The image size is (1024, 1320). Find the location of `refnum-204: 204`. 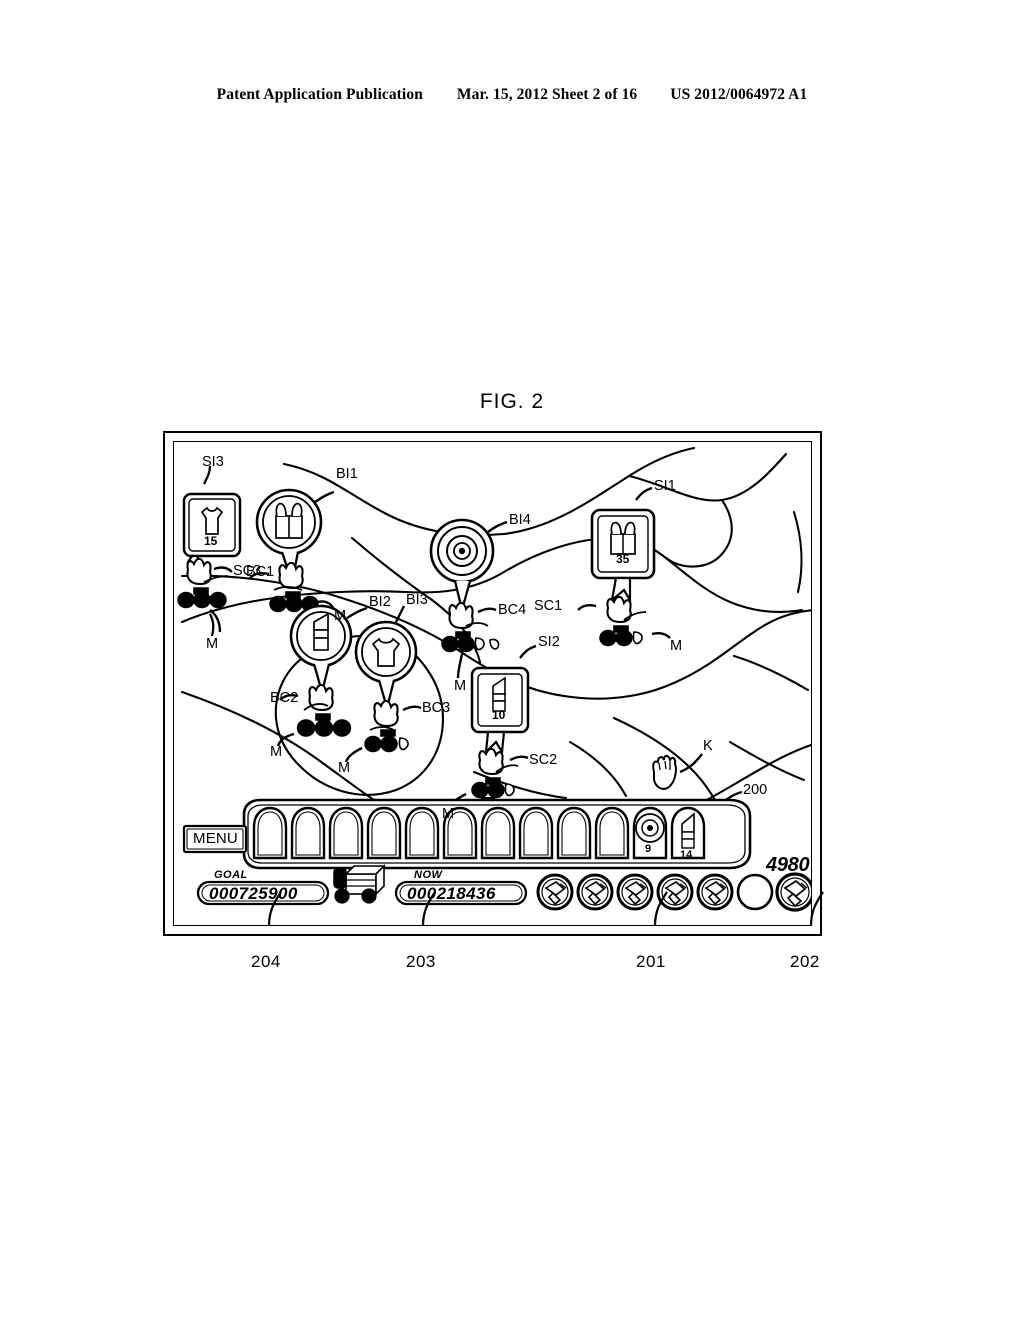

refnum-204: 204 is located at coordinates (266, 961).